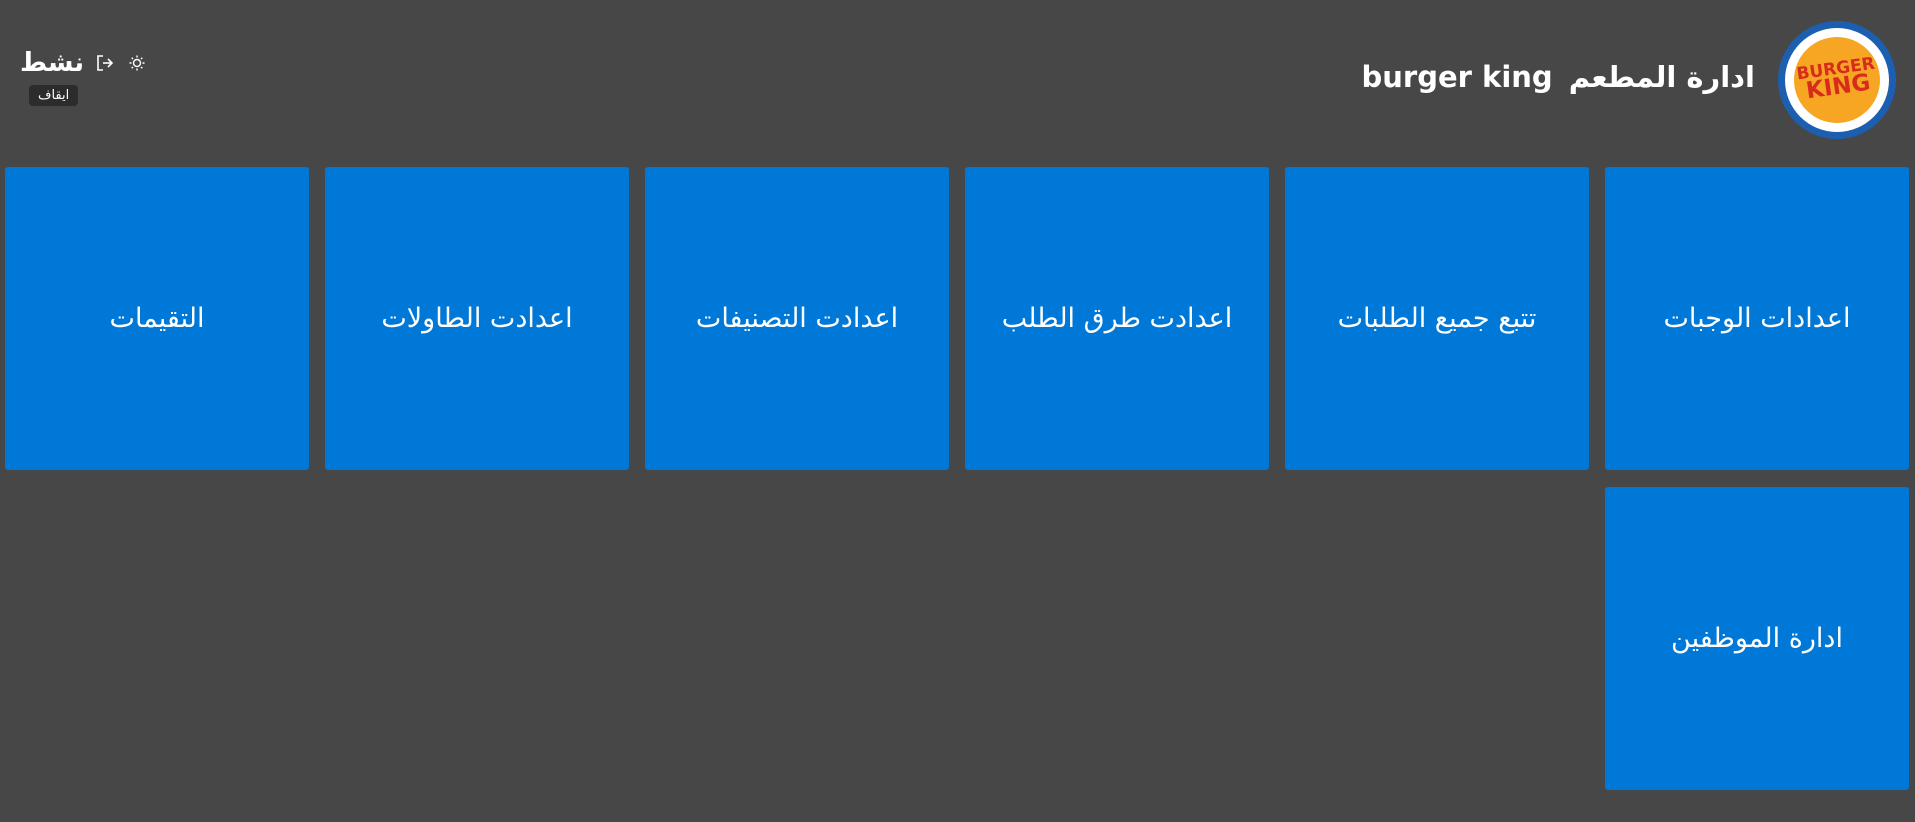  I want to click on status-text: نشط, so click(52, 63).